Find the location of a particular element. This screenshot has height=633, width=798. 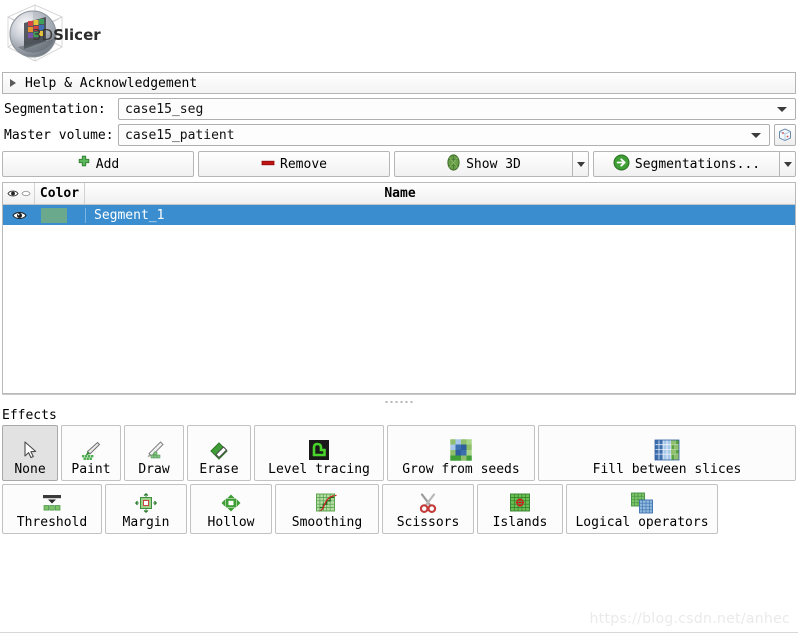

panel-splitter is located at coordinates (399, 400).